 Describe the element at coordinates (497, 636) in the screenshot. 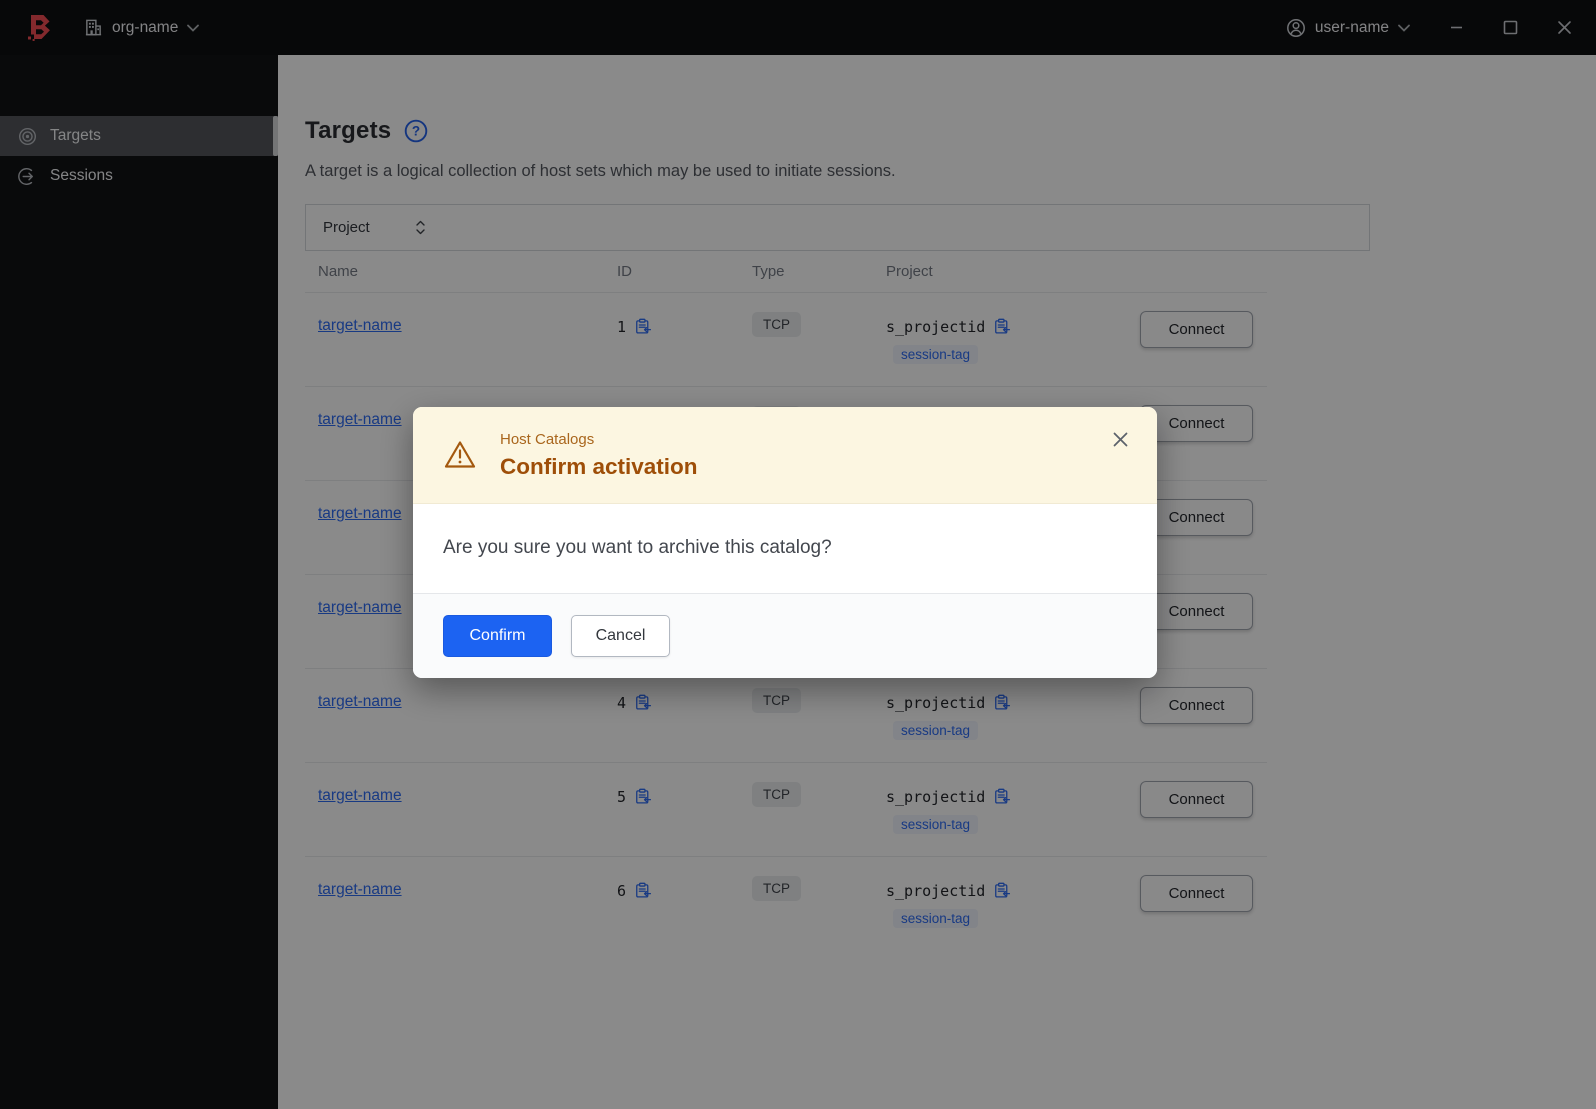

I see `confirm-button: Confirm` at that location.